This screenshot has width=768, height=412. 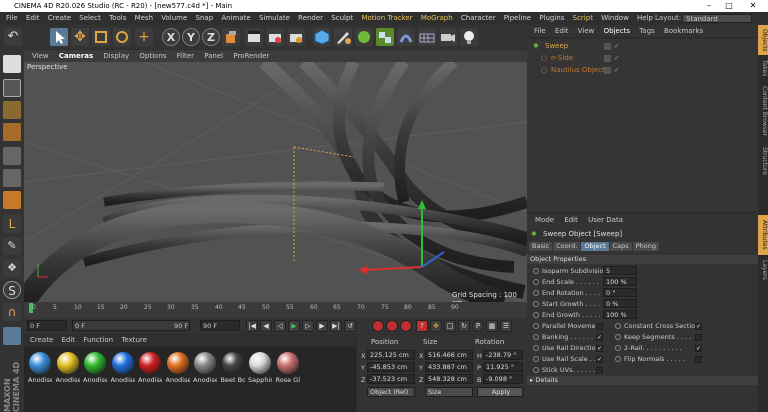 I want to click on size-mode-select: Size, so click(x=449, y=392).